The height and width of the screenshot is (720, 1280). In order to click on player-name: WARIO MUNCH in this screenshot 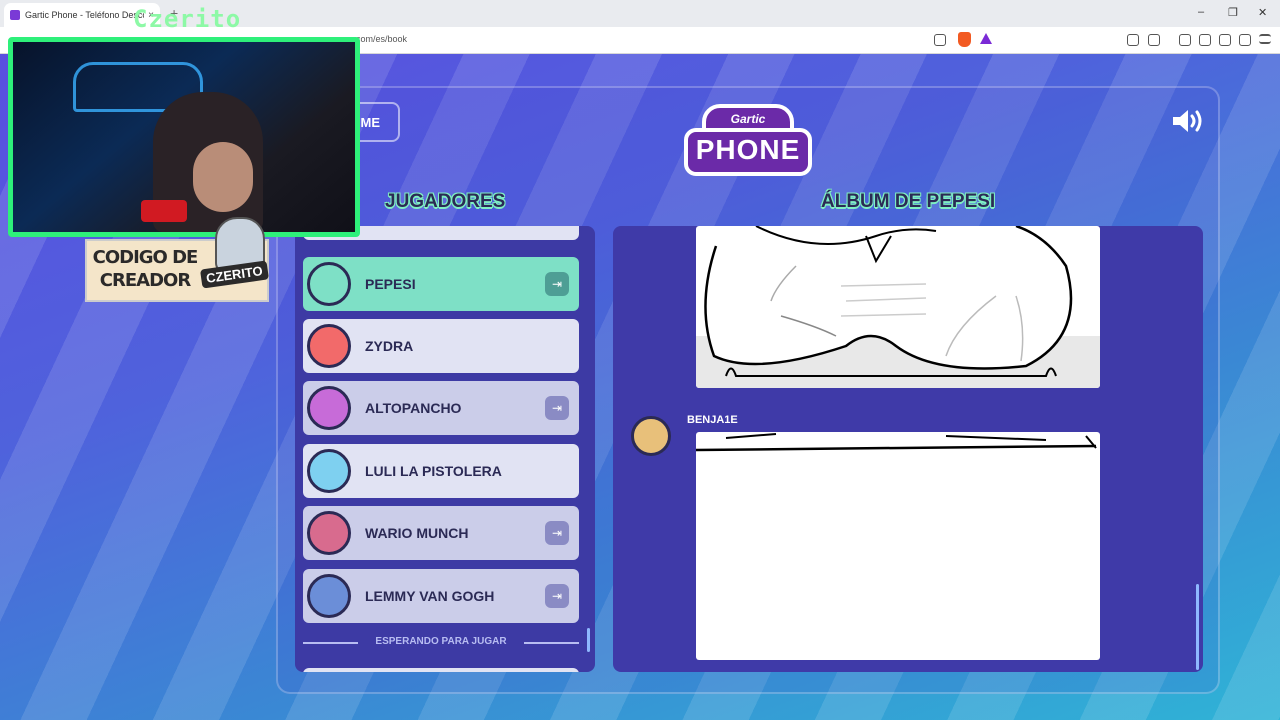, I will do `click(417, 533)`.